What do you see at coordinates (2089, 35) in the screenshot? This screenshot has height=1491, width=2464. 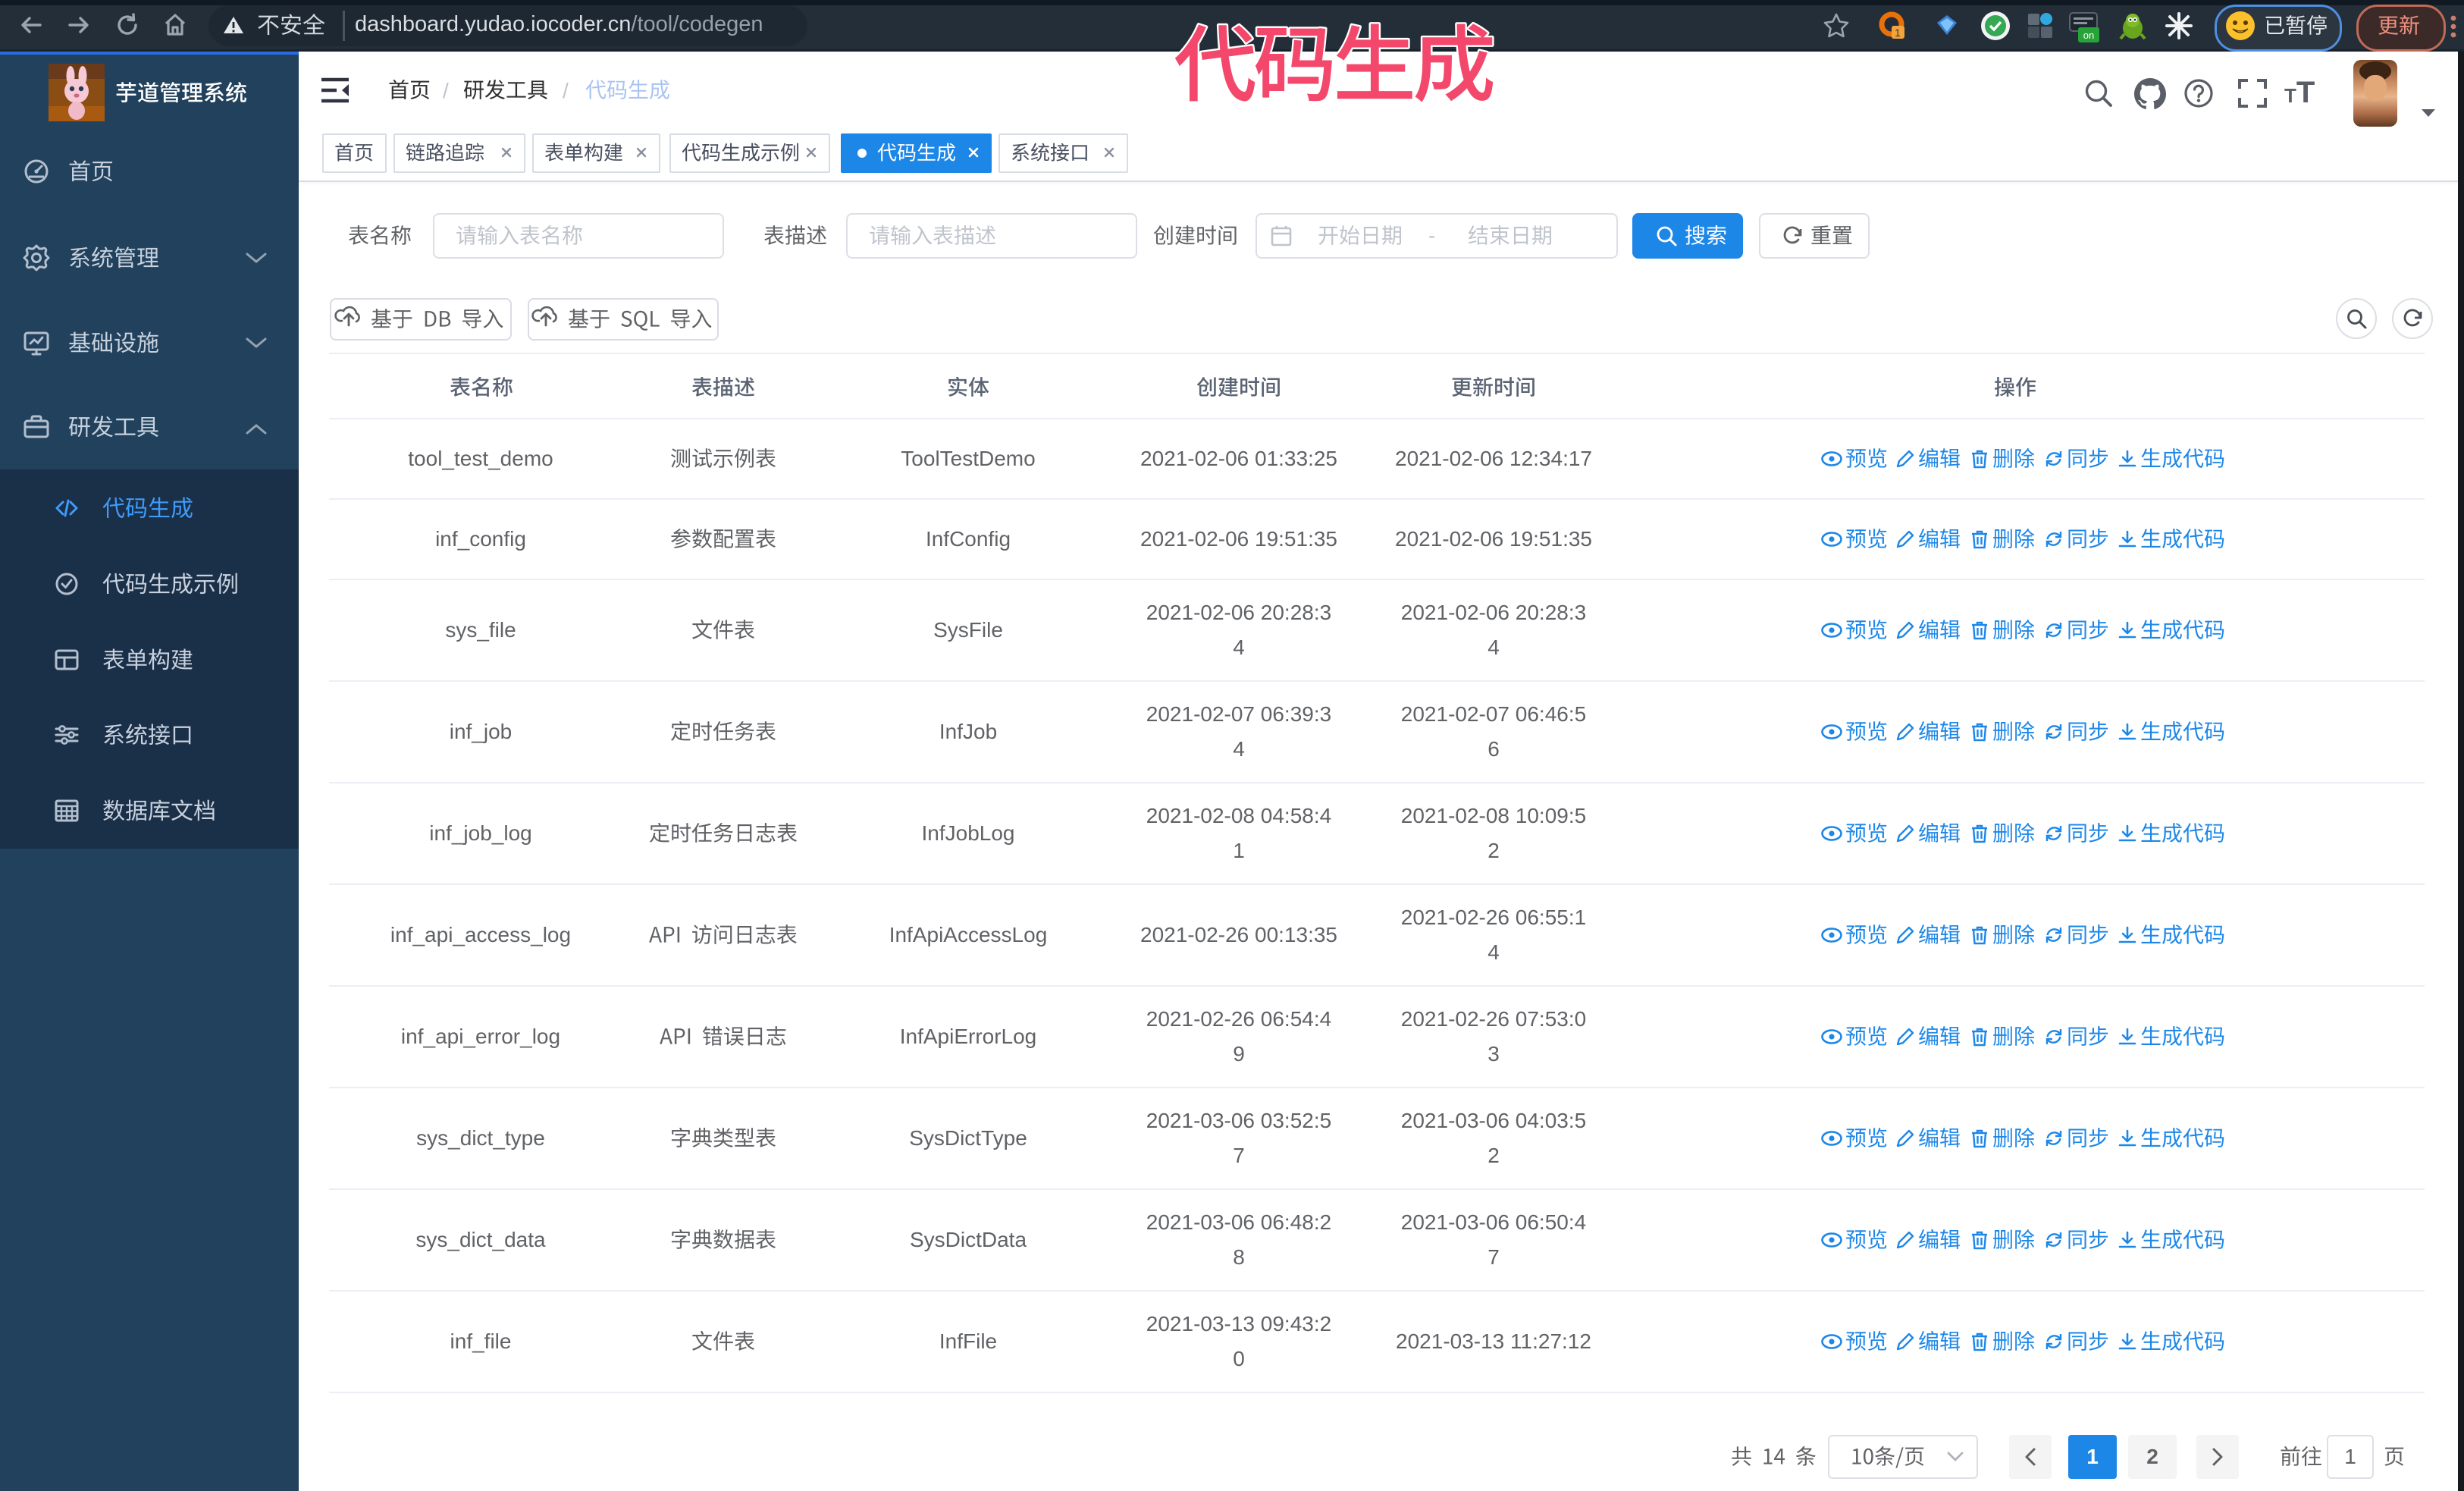 I see `svg-text: on` at bounding box center [2089, 35].